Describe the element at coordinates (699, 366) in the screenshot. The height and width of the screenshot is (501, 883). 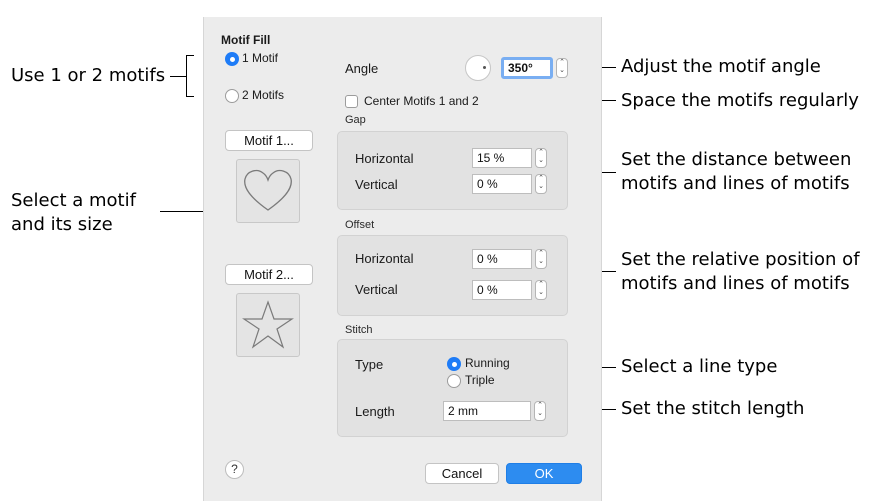
I see `callout-line-type: Select a line type` at that location.